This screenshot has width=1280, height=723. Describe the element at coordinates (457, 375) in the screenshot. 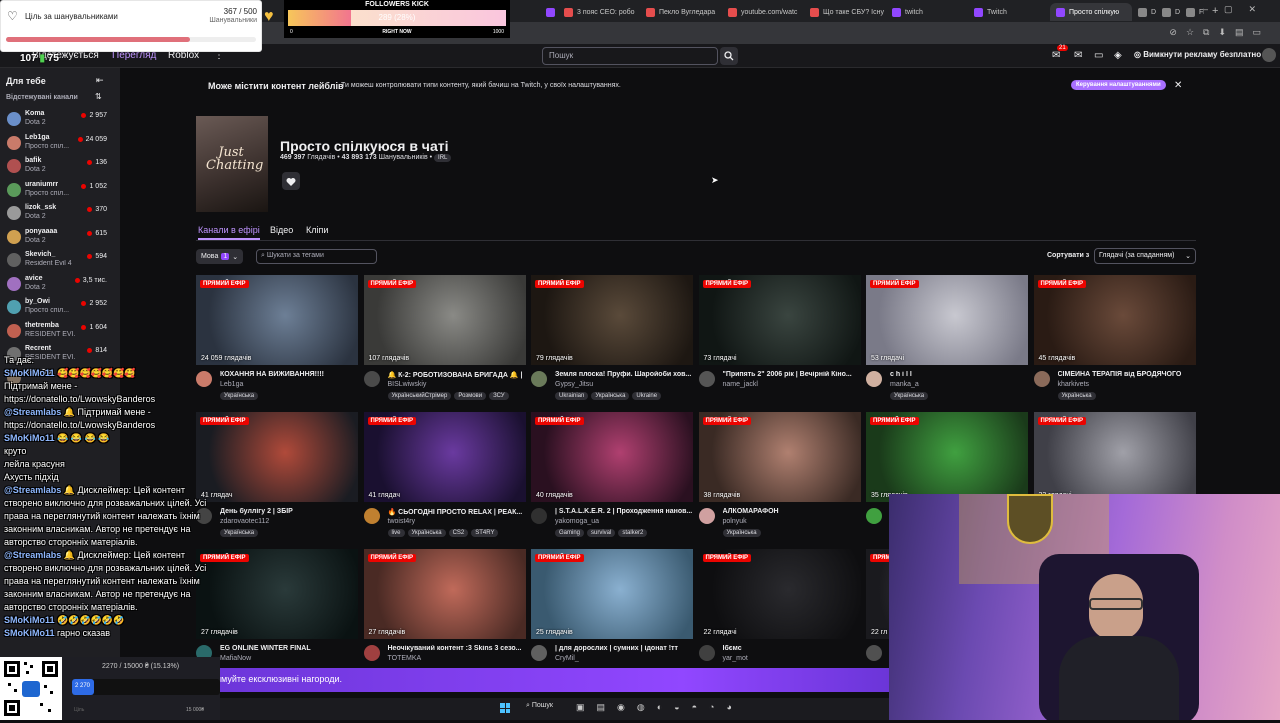

I see `stream-title: 🔔 К-2: РОБОТИЗОВАНА БРИГАДА 🔔 |` at that location.